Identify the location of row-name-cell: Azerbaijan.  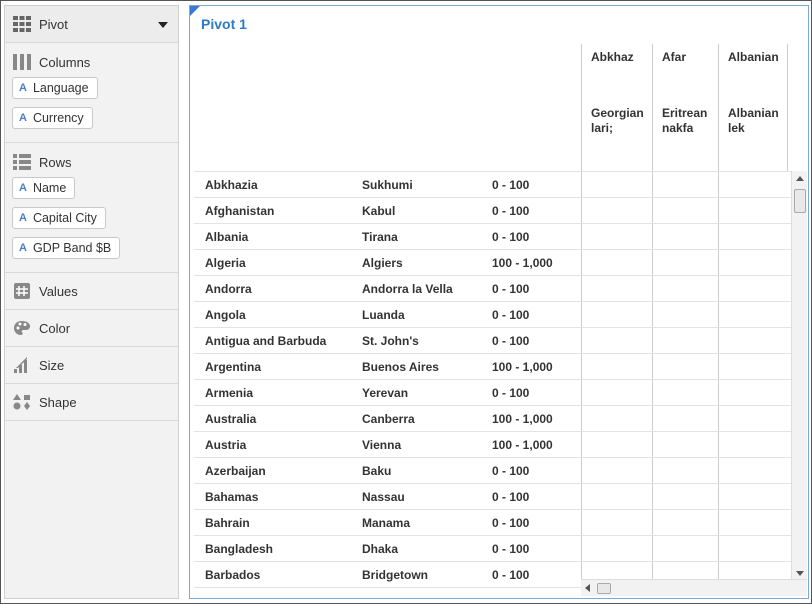
(235, 471).